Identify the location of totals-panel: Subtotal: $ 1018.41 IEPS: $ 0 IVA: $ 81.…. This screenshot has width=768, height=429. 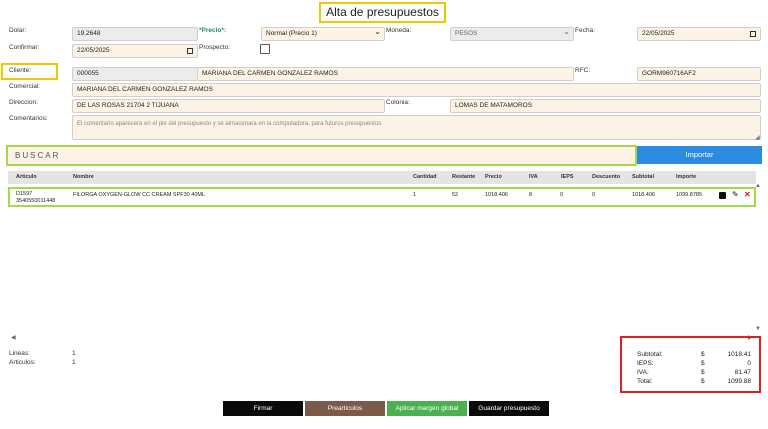
(690, 364).